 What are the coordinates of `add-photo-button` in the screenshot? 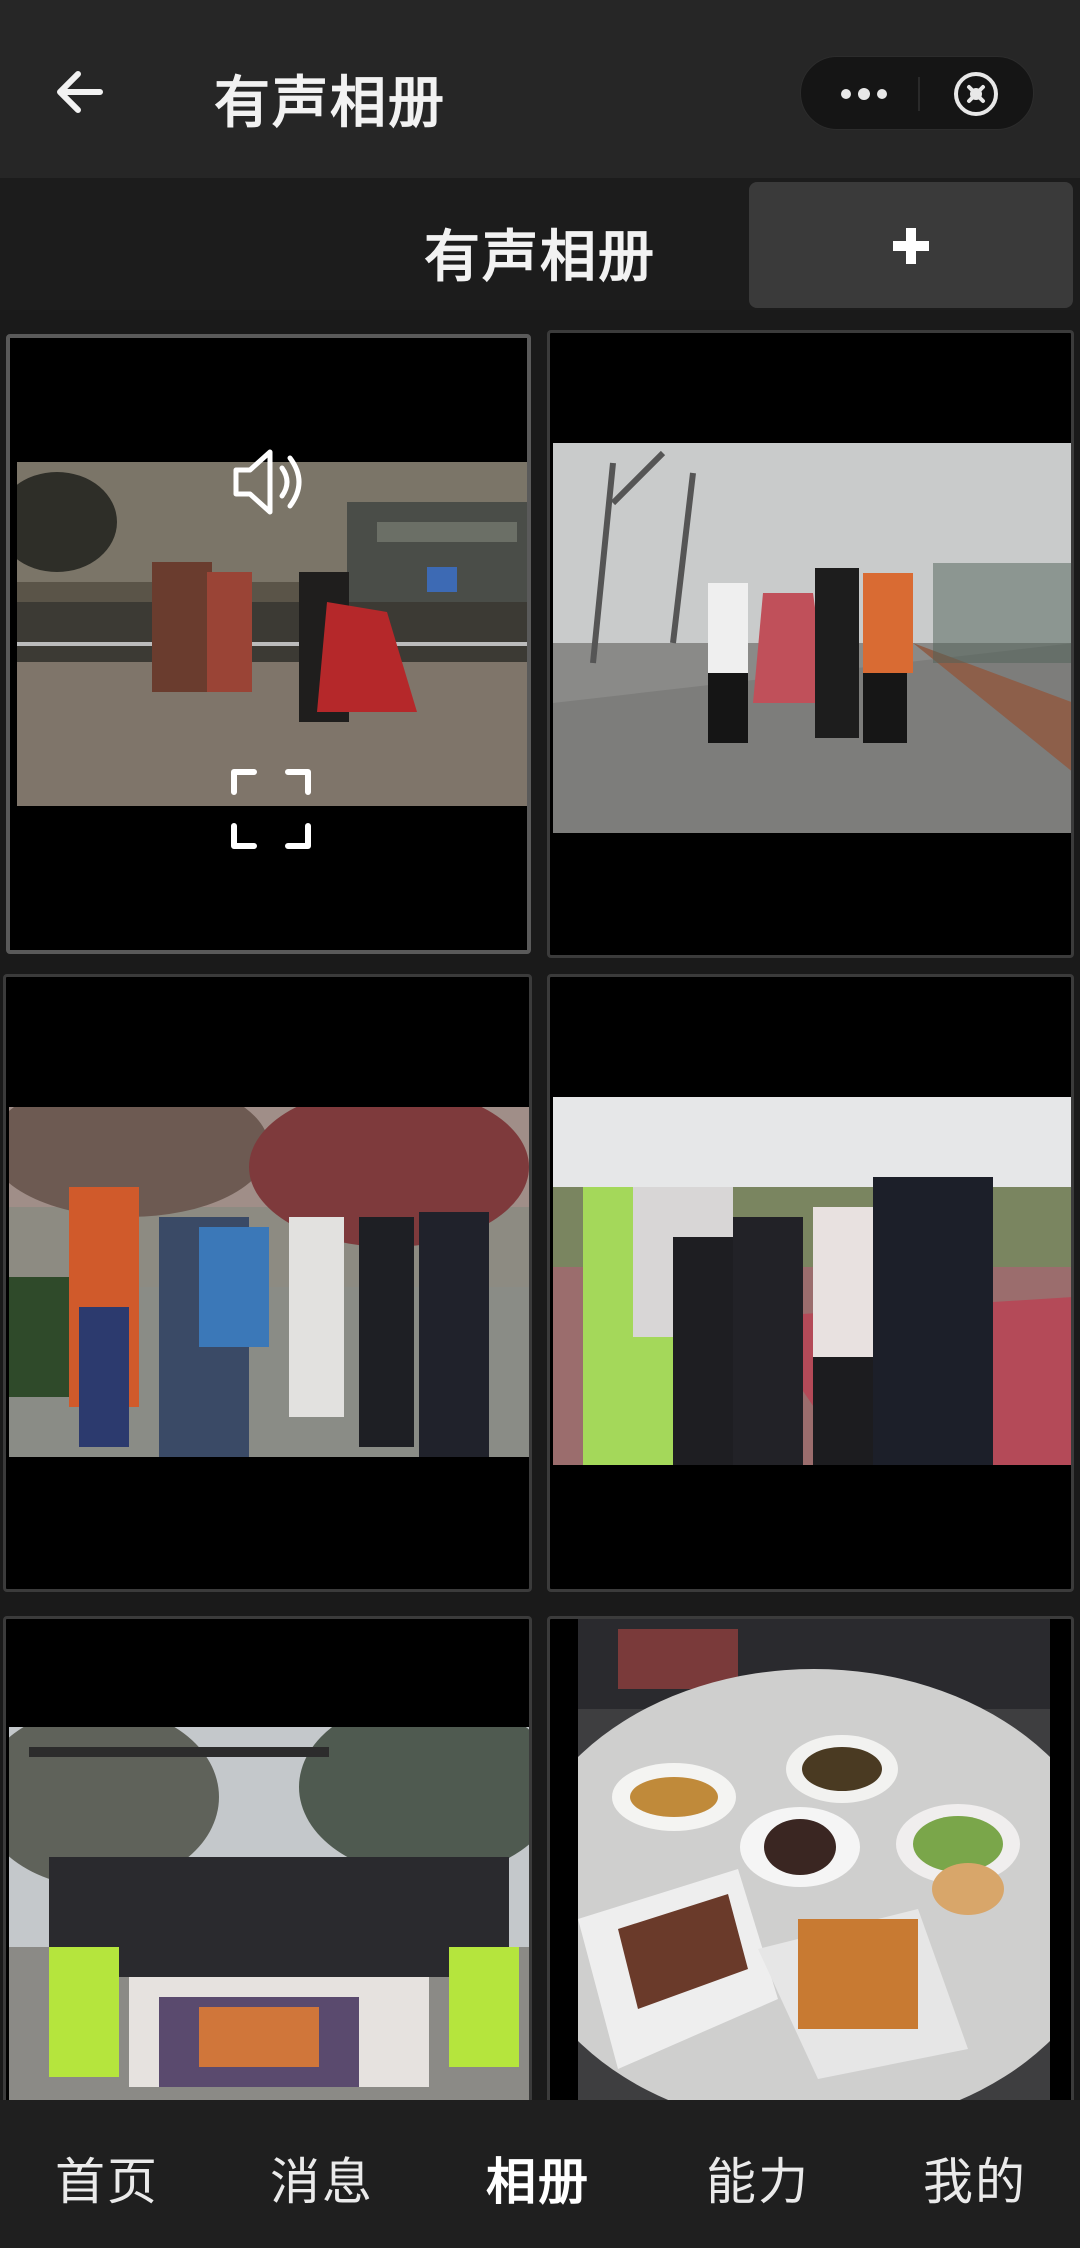 It's located at (911, 245).